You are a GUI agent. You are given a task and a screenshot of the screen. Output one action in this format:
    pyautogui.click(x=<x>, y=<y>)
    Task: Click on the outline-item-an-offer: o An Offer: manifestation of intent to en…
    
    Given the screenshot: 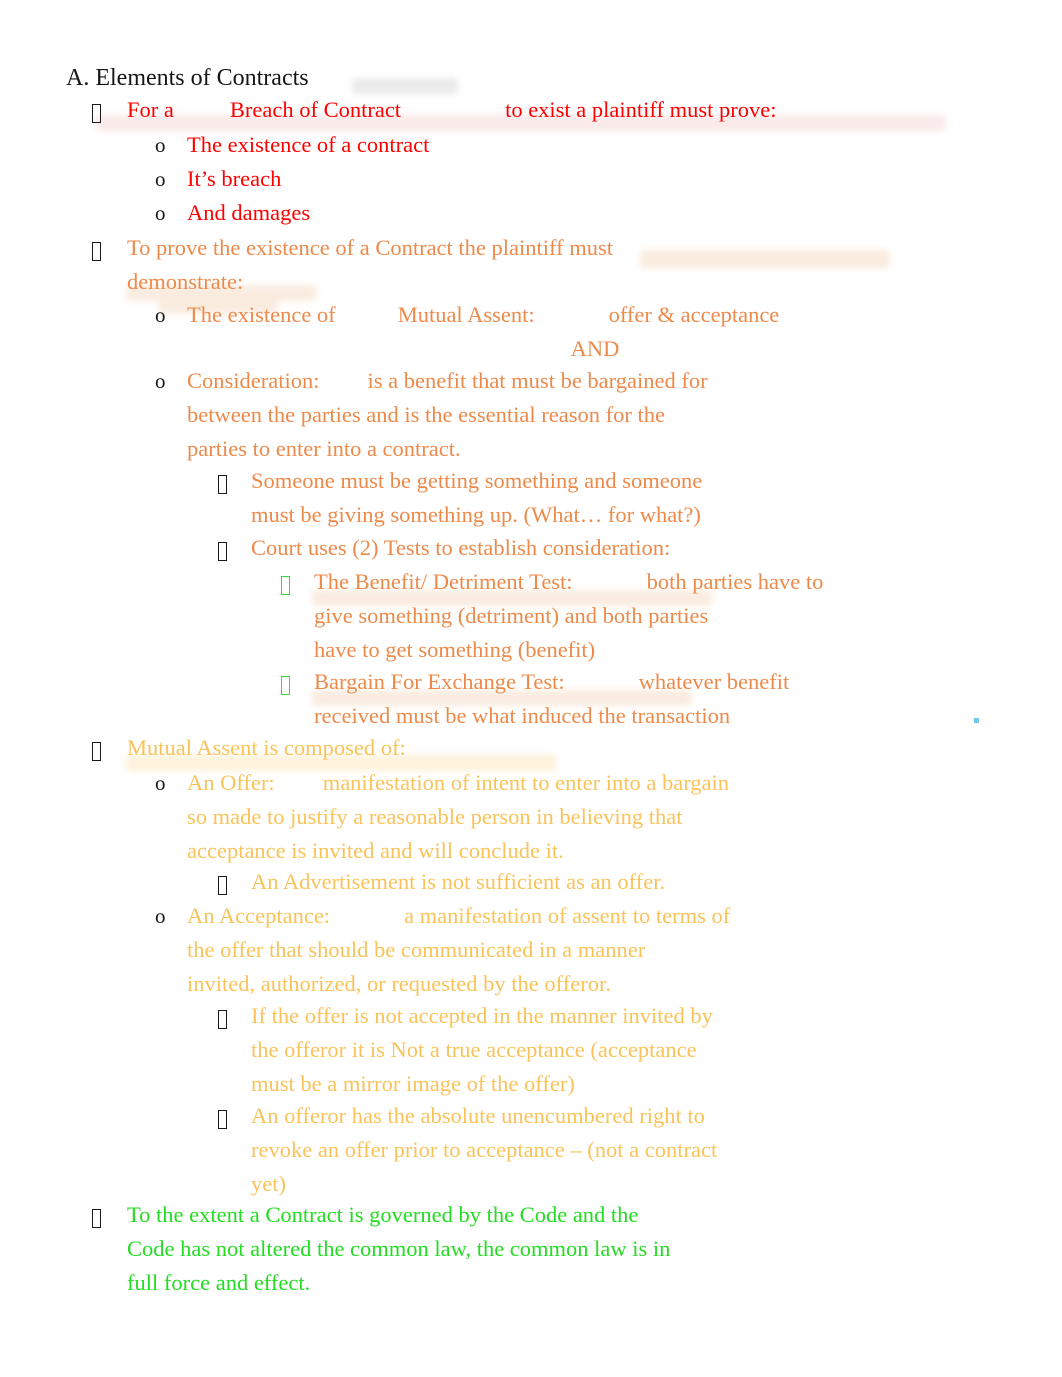 What is the action you would take?
    pyautogui.click(x=580, y=817)
    